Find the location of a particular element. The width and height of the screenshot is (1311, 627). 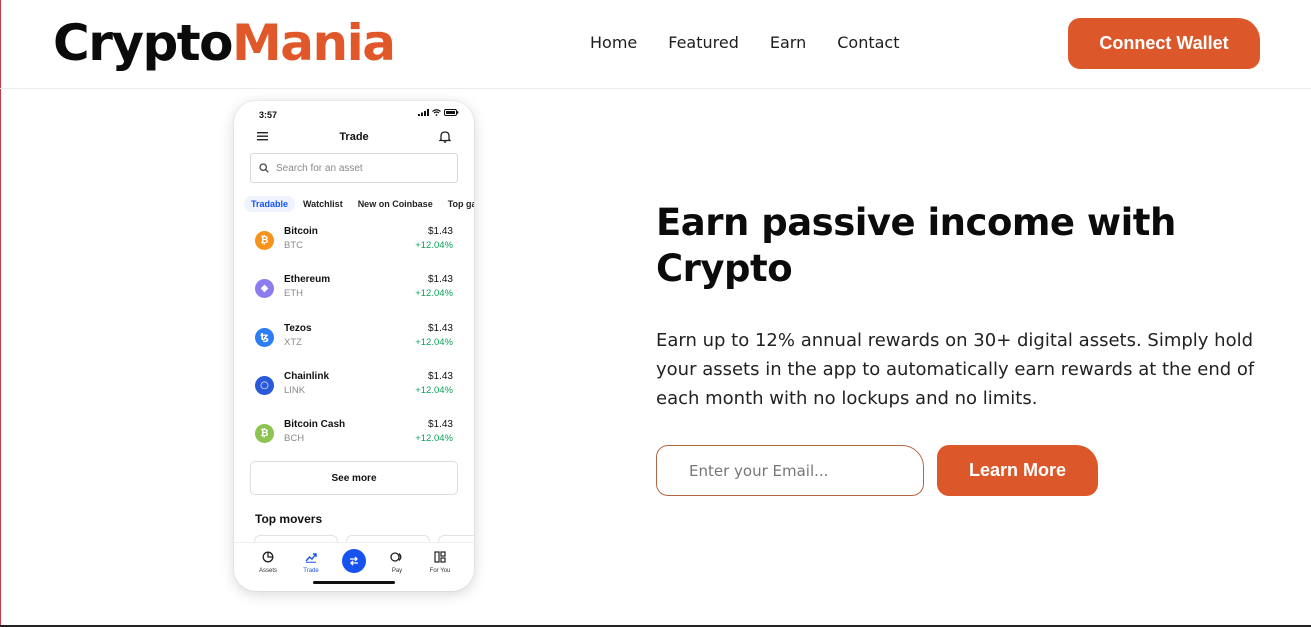

search-icon is located at coordinates (264, 168).